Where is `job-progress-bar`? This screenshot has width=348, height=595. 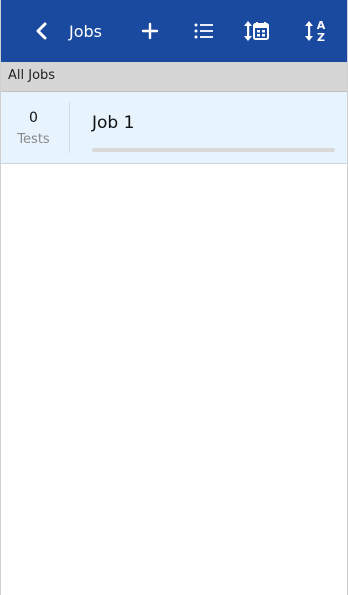
job-progress-bar is located at coordinates (213, 150).